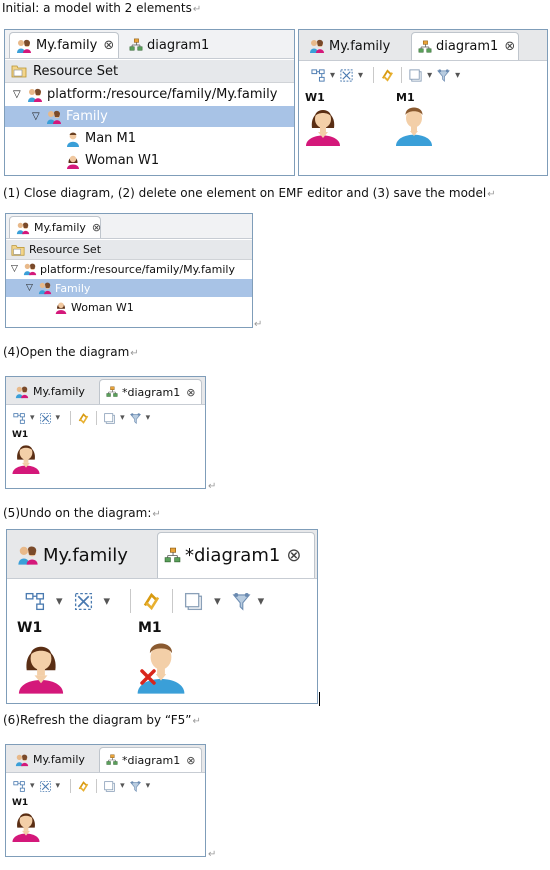 This screenshot has height=870, width=550. I want to click on node-label-m1: M1, so click(150, 628).